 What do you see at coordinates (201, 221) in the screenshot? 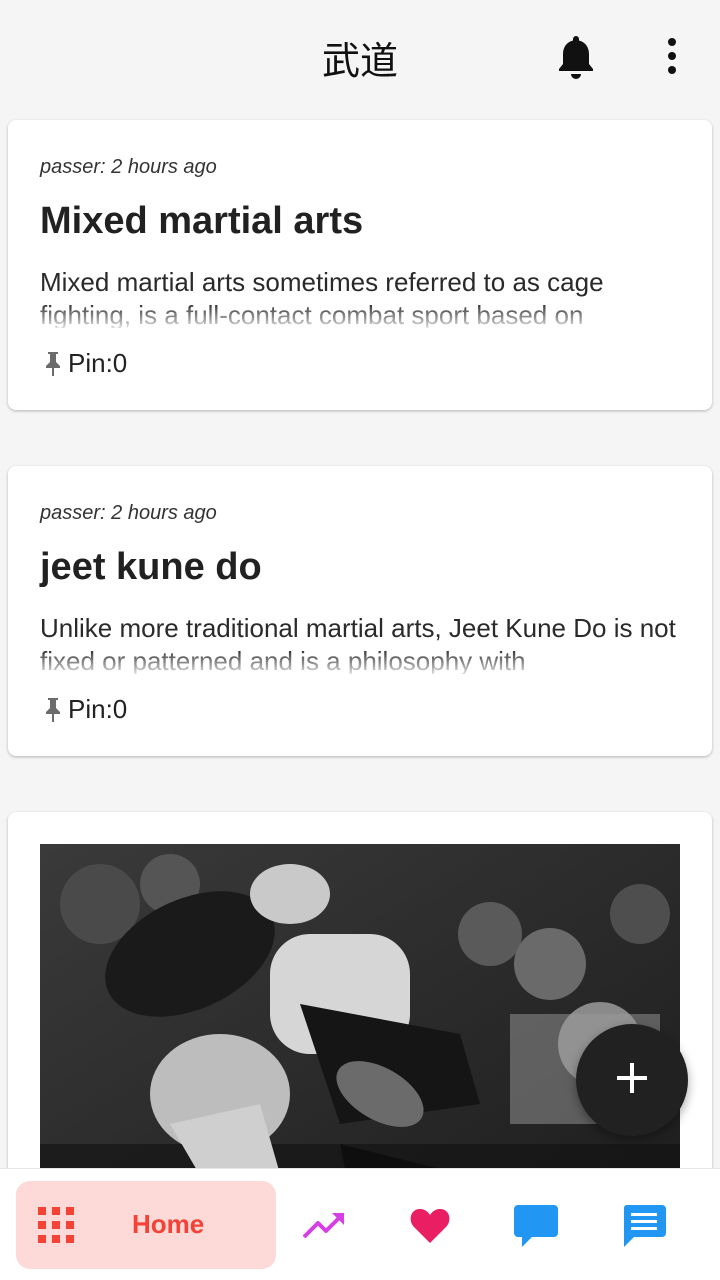
I see `post-title: Mixed martial arts` at bounding box center [201, 221].